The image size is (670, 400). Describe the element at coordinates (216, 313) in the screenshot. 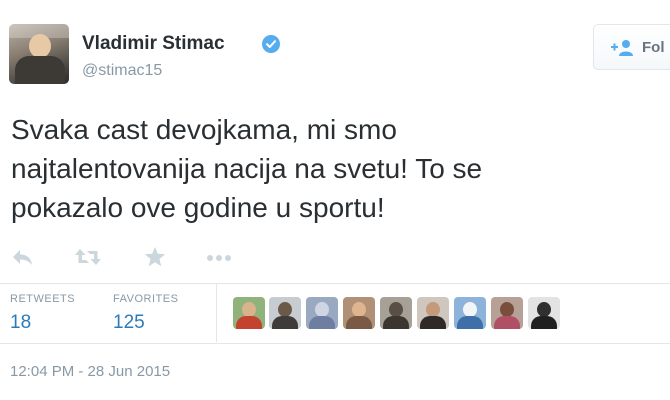

I see `stats-separator` at that location.